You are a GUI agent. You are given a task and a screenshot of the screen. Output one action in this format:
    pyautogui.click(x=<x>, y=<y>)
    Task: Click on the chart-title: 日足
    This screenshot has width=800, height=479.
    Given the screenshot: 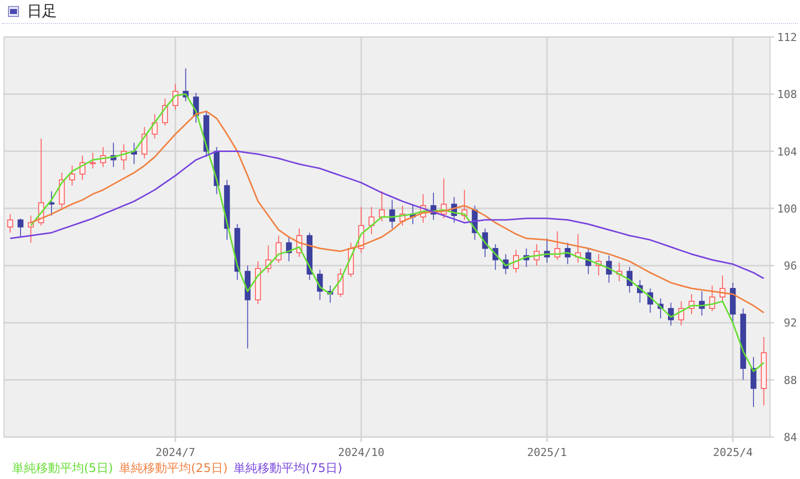 What is the action you would take?
    pyautogui.click(x=42, y=11)
    